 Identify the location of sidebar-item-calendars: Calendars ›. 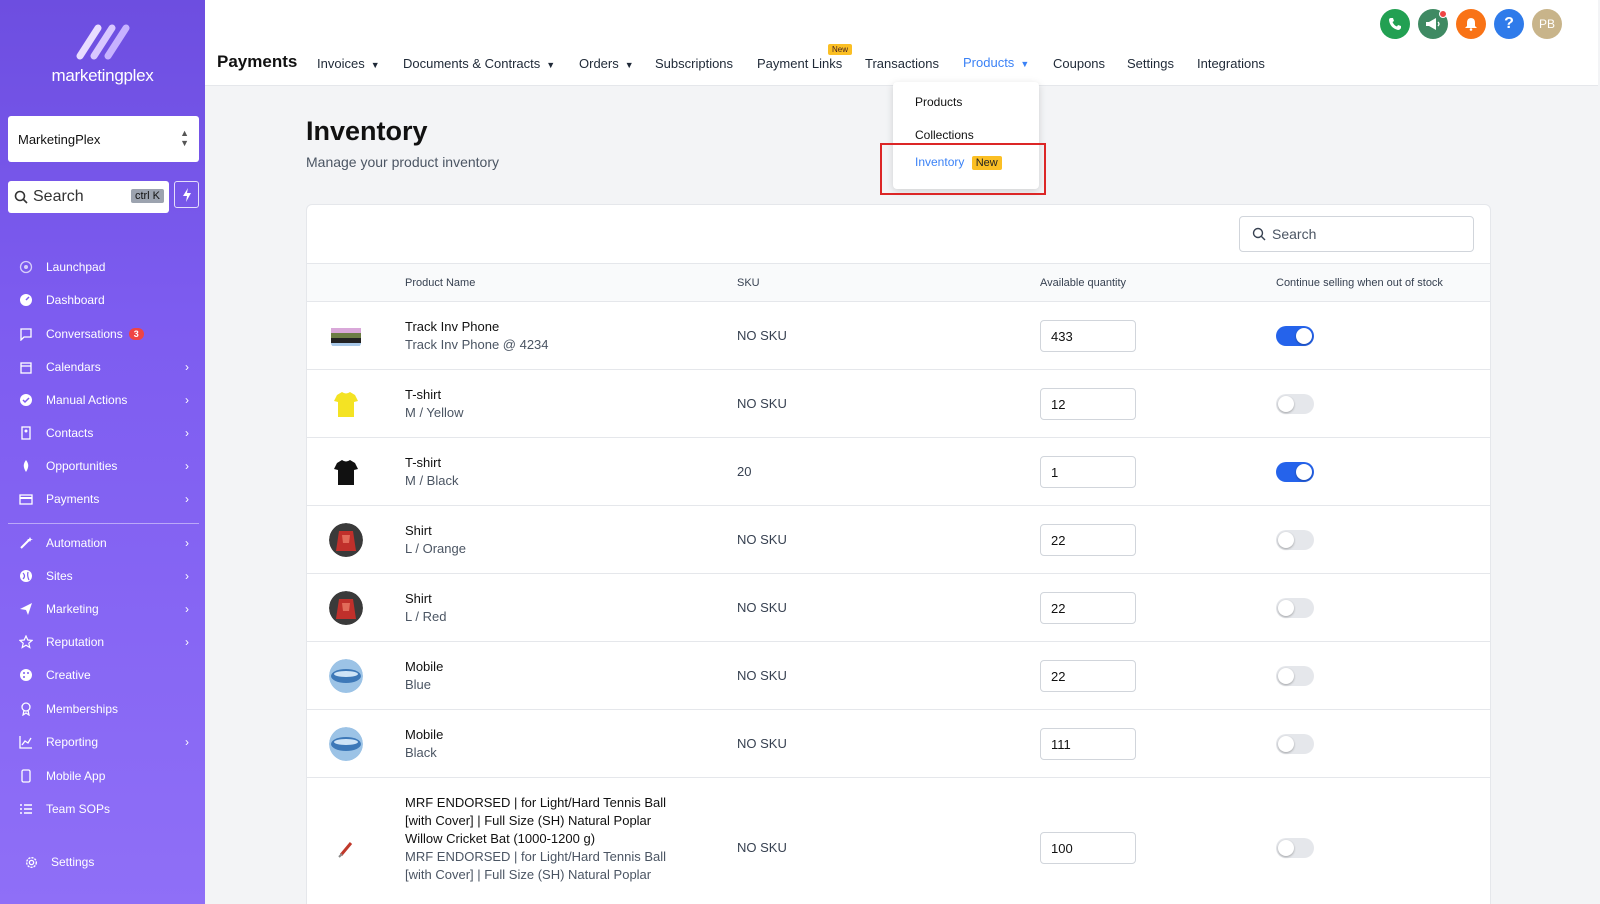
(102, 367).